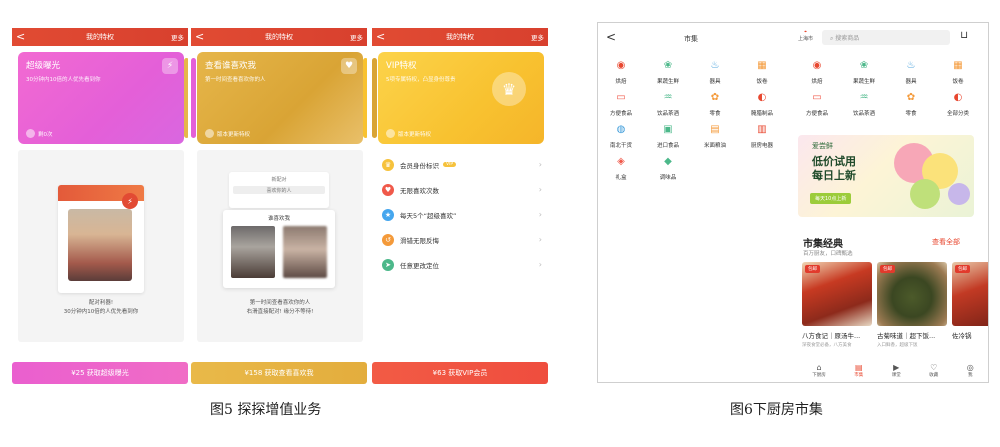 The image size is (1000, 447). Describe the element at coordinates (831, 198) in the screenshot. I see `banner-button: 每天10点上新` at that location.